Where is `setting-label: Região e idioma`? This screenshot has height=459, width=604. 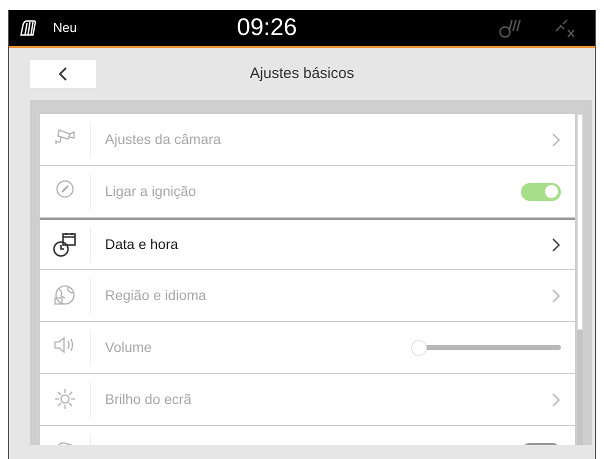
setting-label: Região e idioma is located at coordinates (155, 295).